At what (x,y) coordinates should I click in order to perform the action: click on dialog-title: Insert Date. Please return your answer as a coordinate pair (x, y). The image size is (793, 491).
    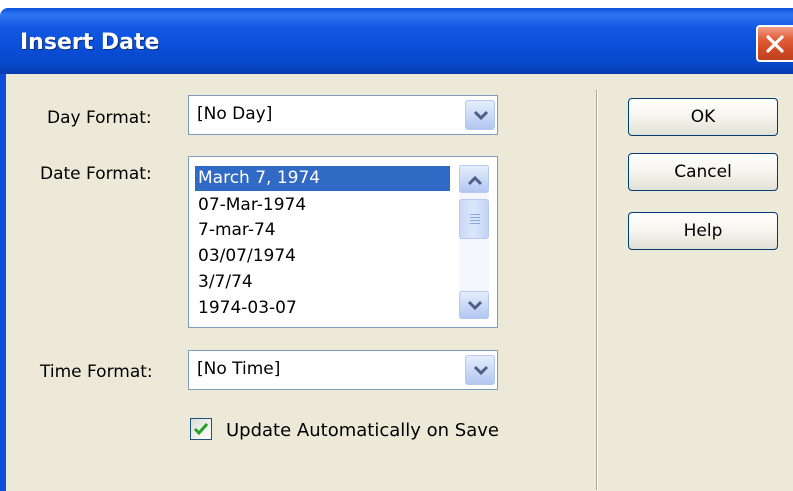
    Looking at the image, I should click on (90, 42).